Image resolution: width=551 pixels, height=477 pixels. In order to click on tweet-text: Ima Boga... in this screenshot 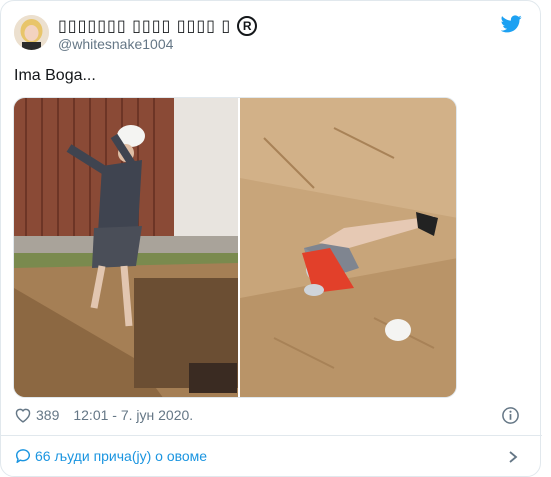, I will do `click(55, 75)`.